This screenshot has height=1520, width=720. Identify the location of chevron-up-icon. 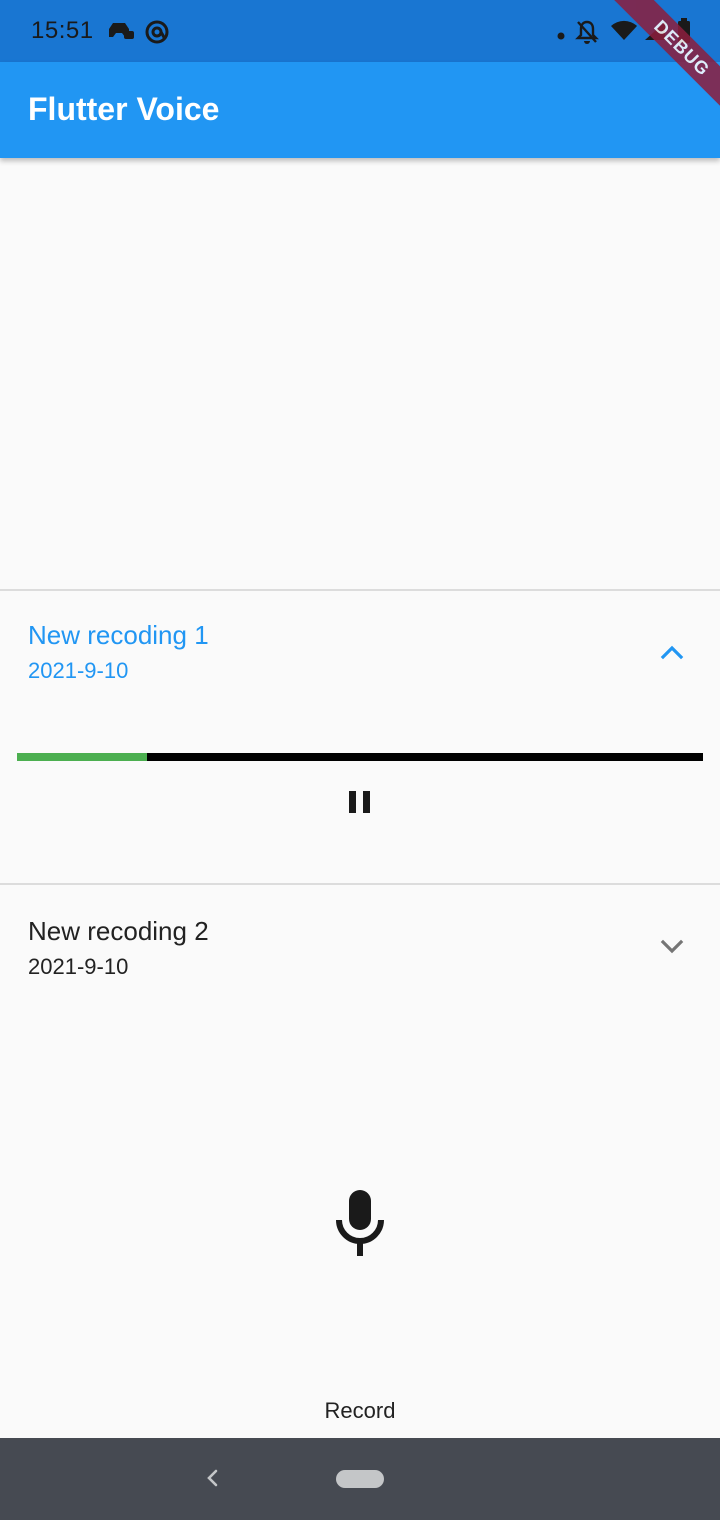
(672, 652).